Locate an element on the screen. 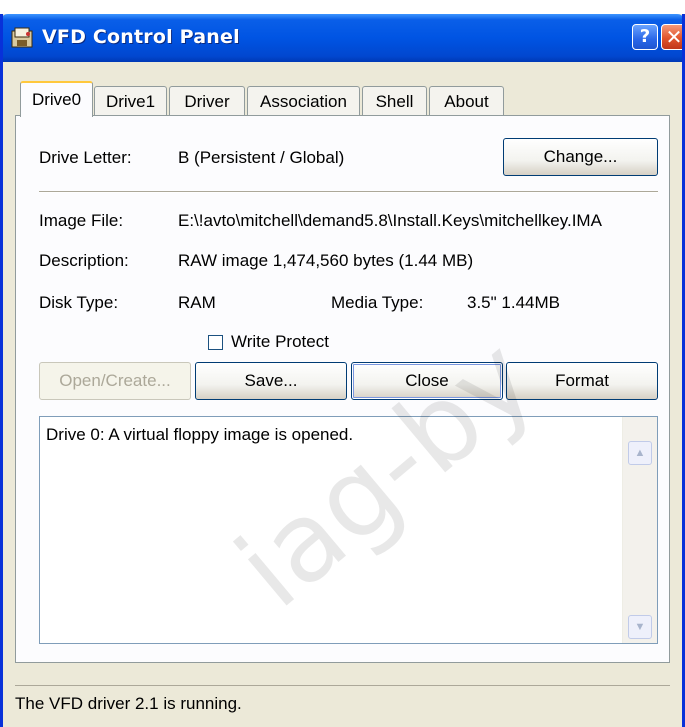 The width and height of the screenshot is (685, 727). close-window-button: ✕ is located at coordinates (671, 37).